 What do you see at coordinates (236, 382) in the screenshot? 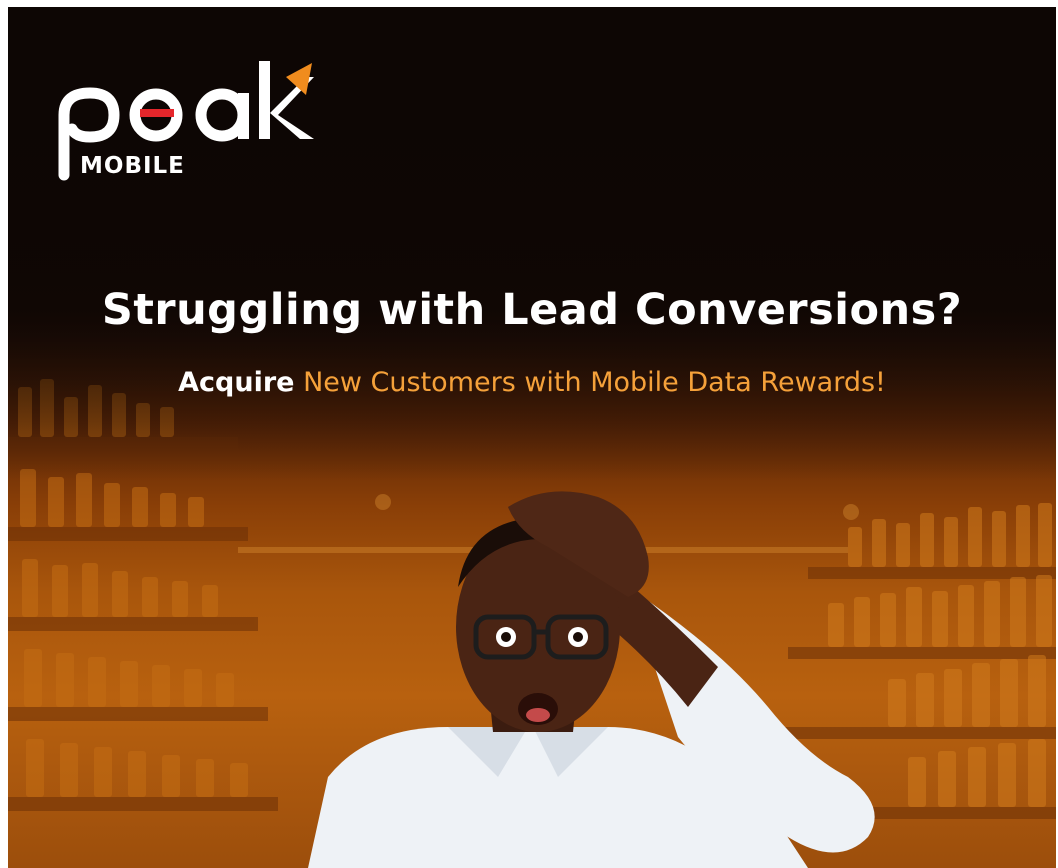
I see `subhead-strong: Acquire` at bounding box center [236, 382].